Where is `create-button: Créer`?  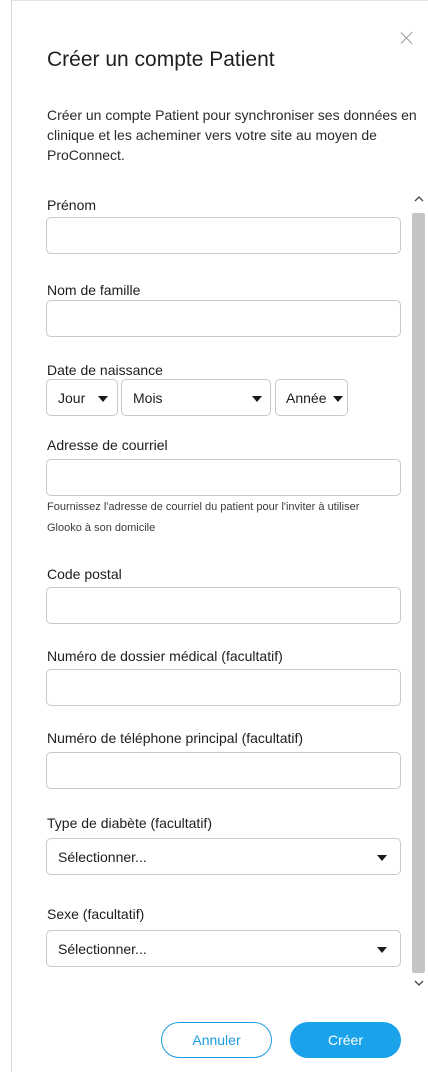 create-button: Créer is located at coordinates (345, 1040).